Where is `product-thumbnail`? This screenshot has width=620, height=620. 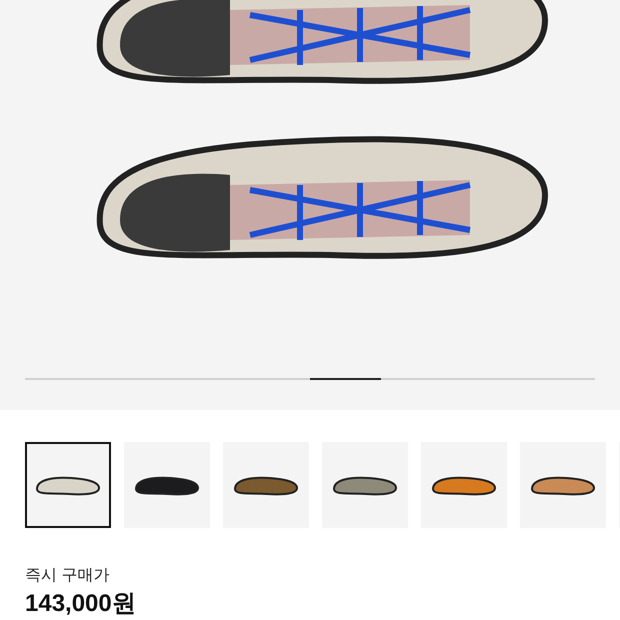 product-thumbnail is located at coordinates (68, 485).